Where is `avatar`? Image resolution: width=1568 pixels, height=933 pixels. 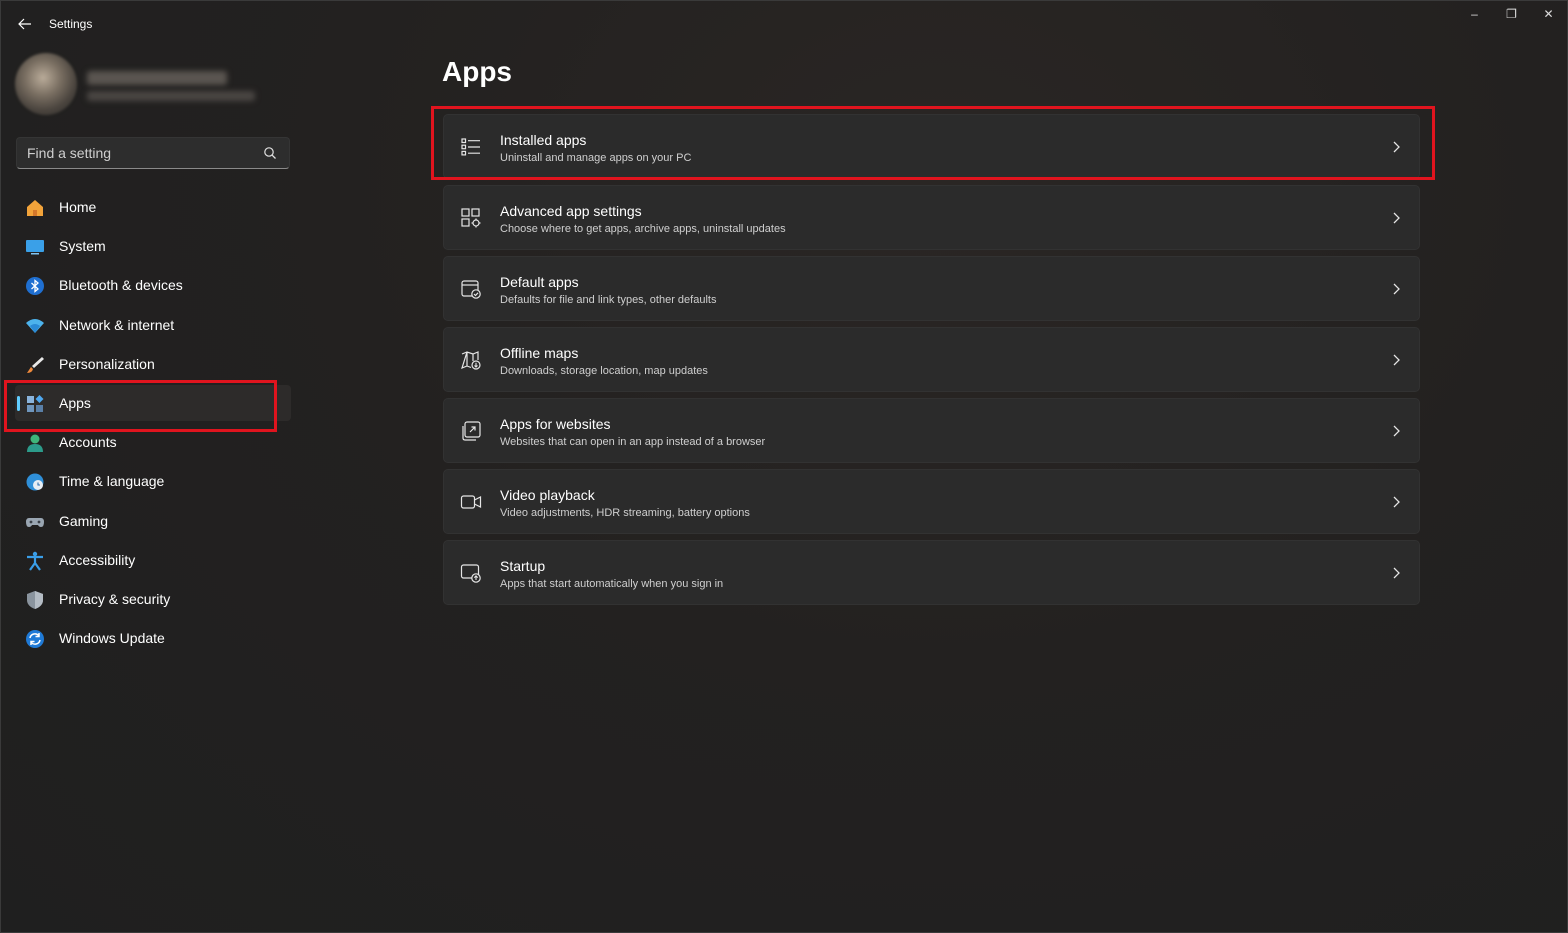 avatar is located at coordinates (46, 84).